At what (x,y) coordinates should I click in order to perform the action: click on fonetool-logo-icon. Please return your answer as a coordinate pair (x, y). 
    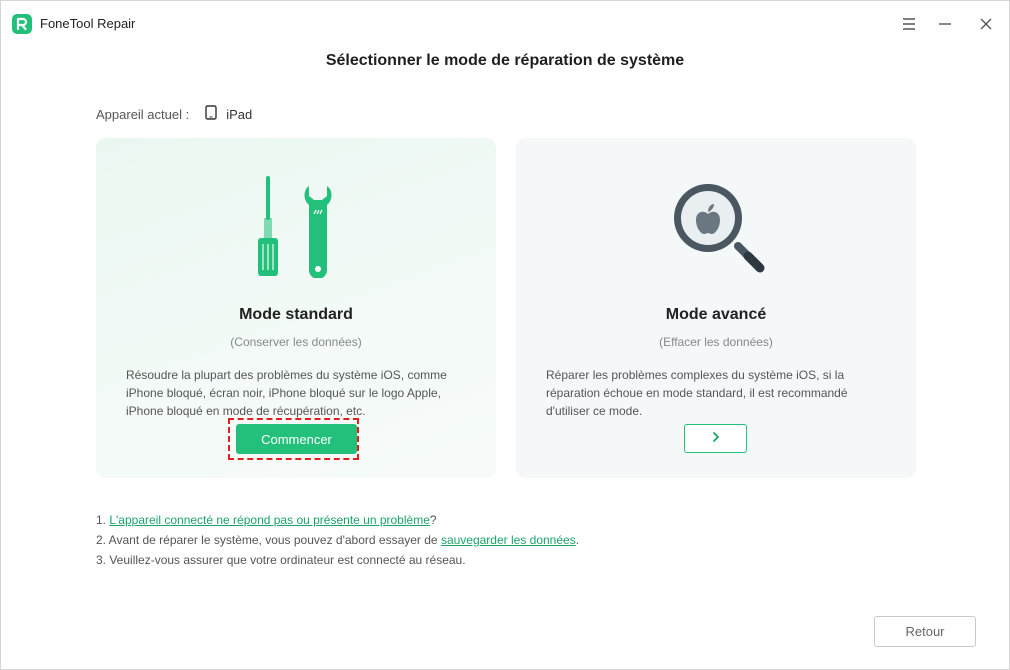
    Looking at the image, I should click on (22, 24).